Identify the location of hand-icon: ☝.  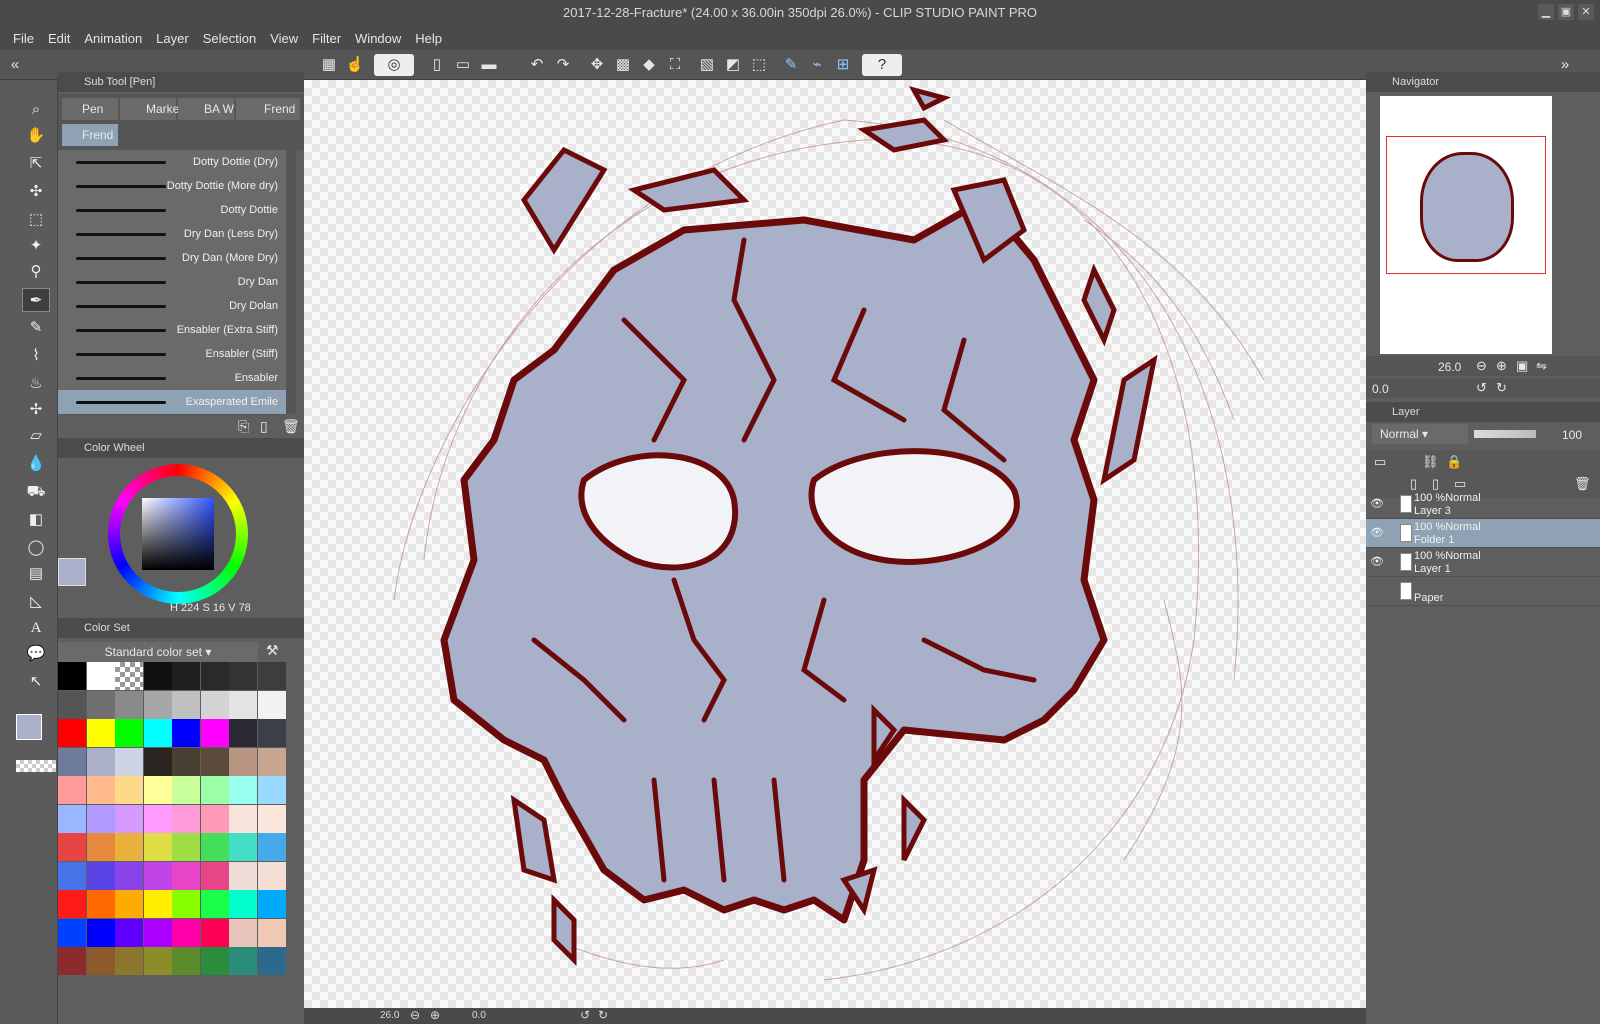
(355, 65).